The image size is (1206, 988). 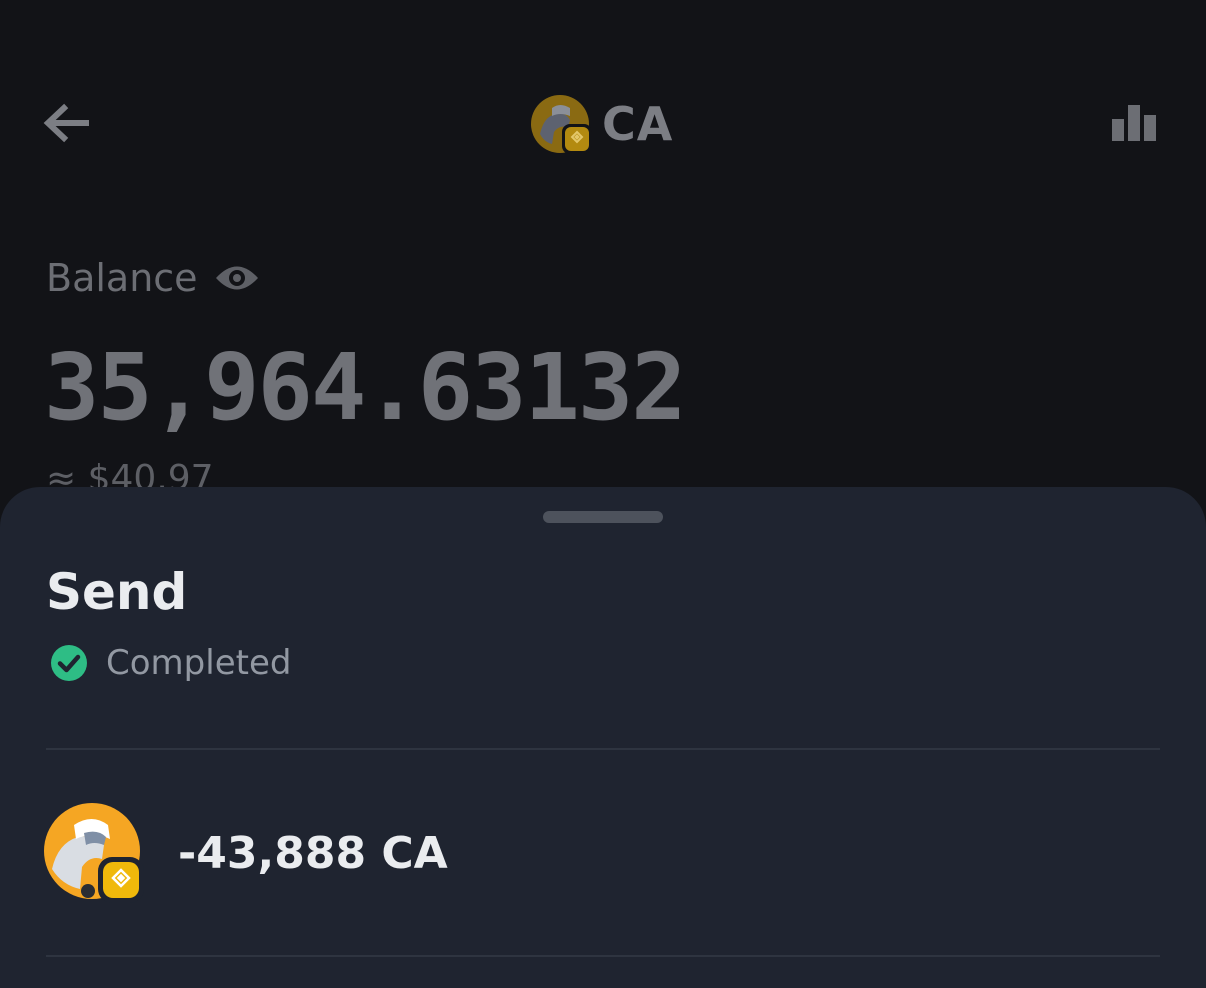 I want to click on toggle-visibility-button, so click(x=237, y=278).